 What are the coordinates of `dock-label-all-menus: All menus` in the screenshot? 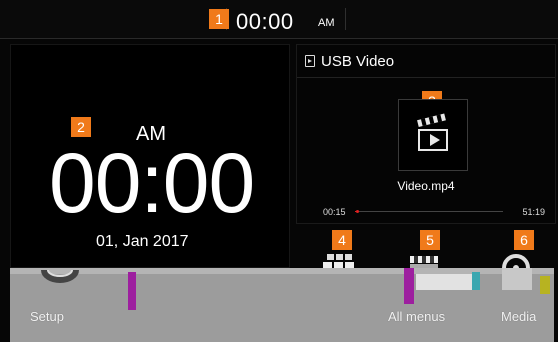 It's located at (416, 316).